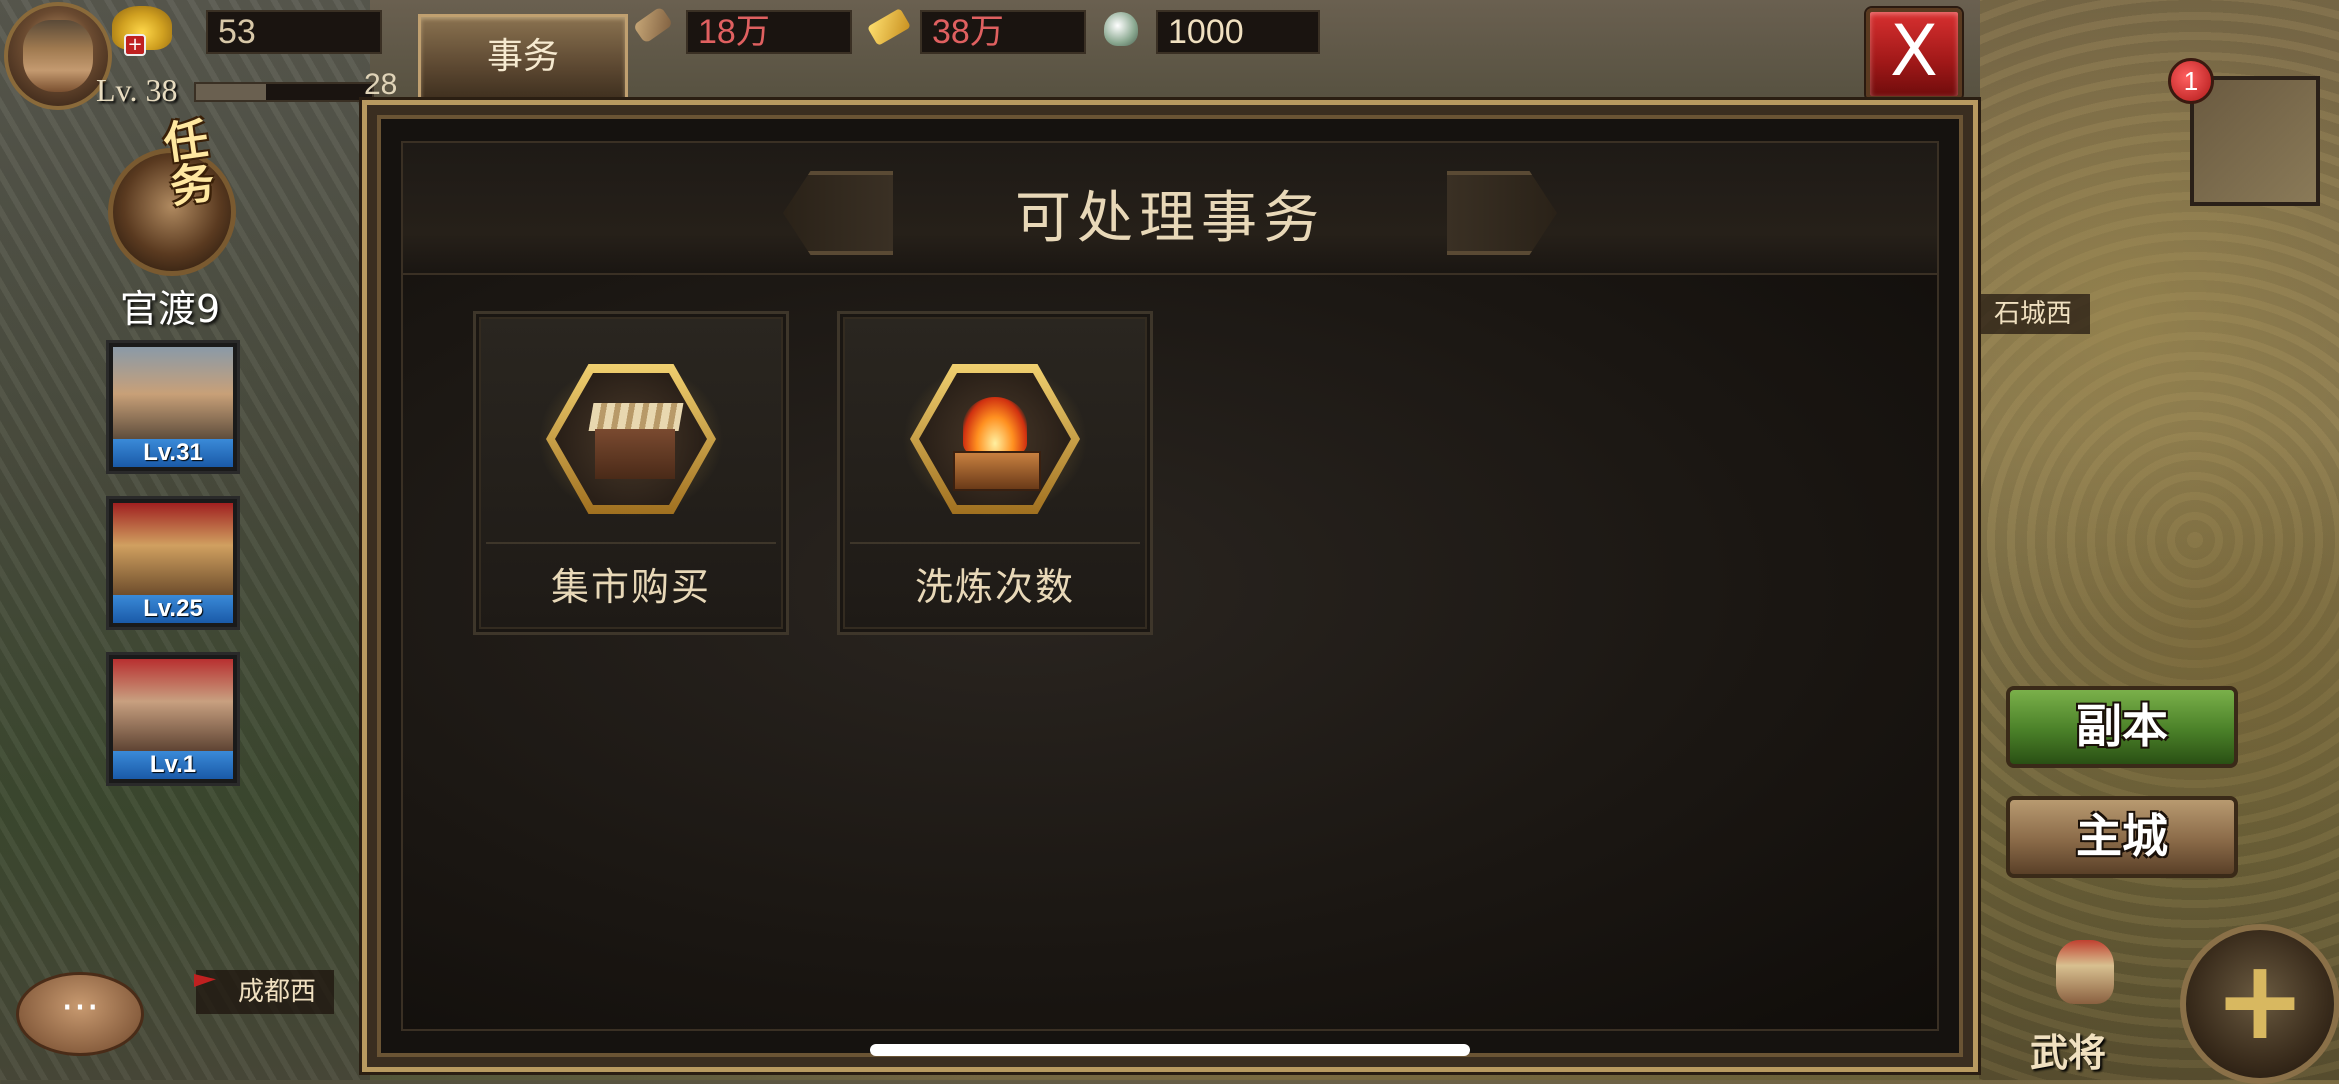 Image resolution: width=2339 pixels, height=1084 pixels. I want to click on minimap, so click(2255, 141).